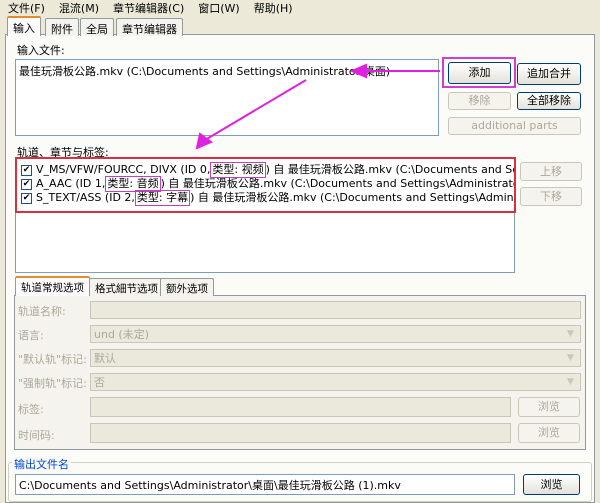  I want to click on annotation-arrows, so click(317, 106).